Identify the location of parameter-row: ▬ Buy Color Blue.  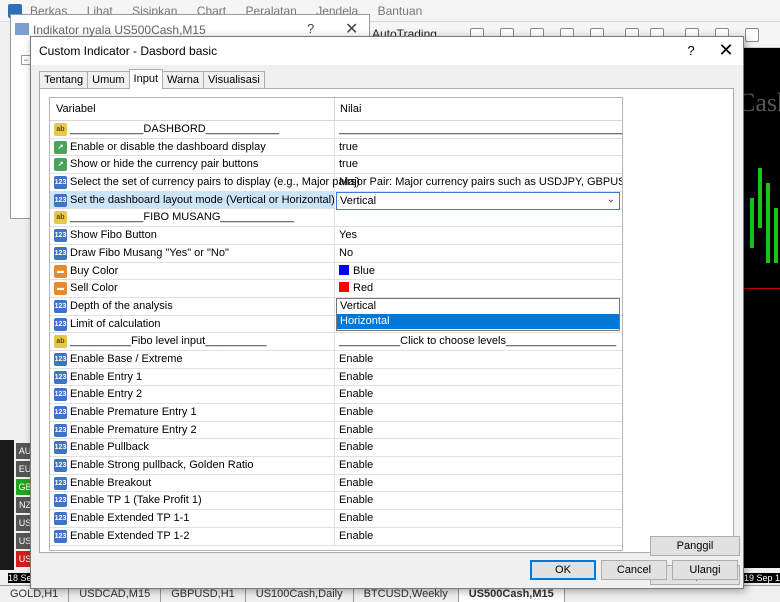
(336, 271).